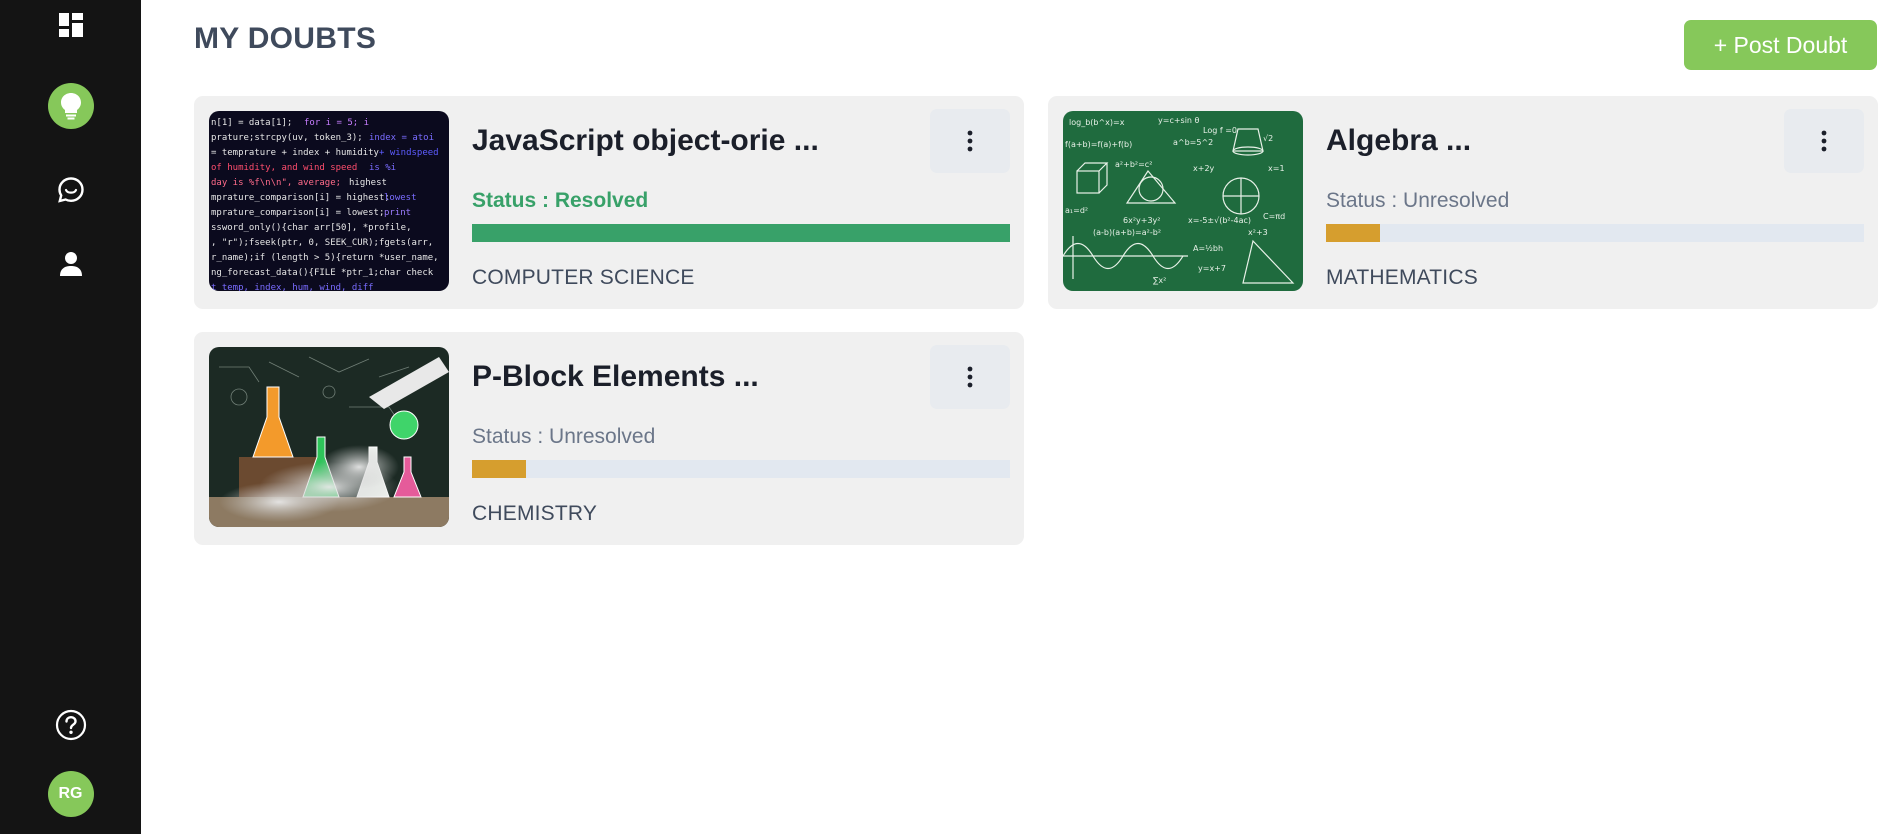 This screenshot has width=1887, height=834. Describe the element at coordinates (1204, 168) in the screenshot. I see `svg-text: x+2y` at that location.